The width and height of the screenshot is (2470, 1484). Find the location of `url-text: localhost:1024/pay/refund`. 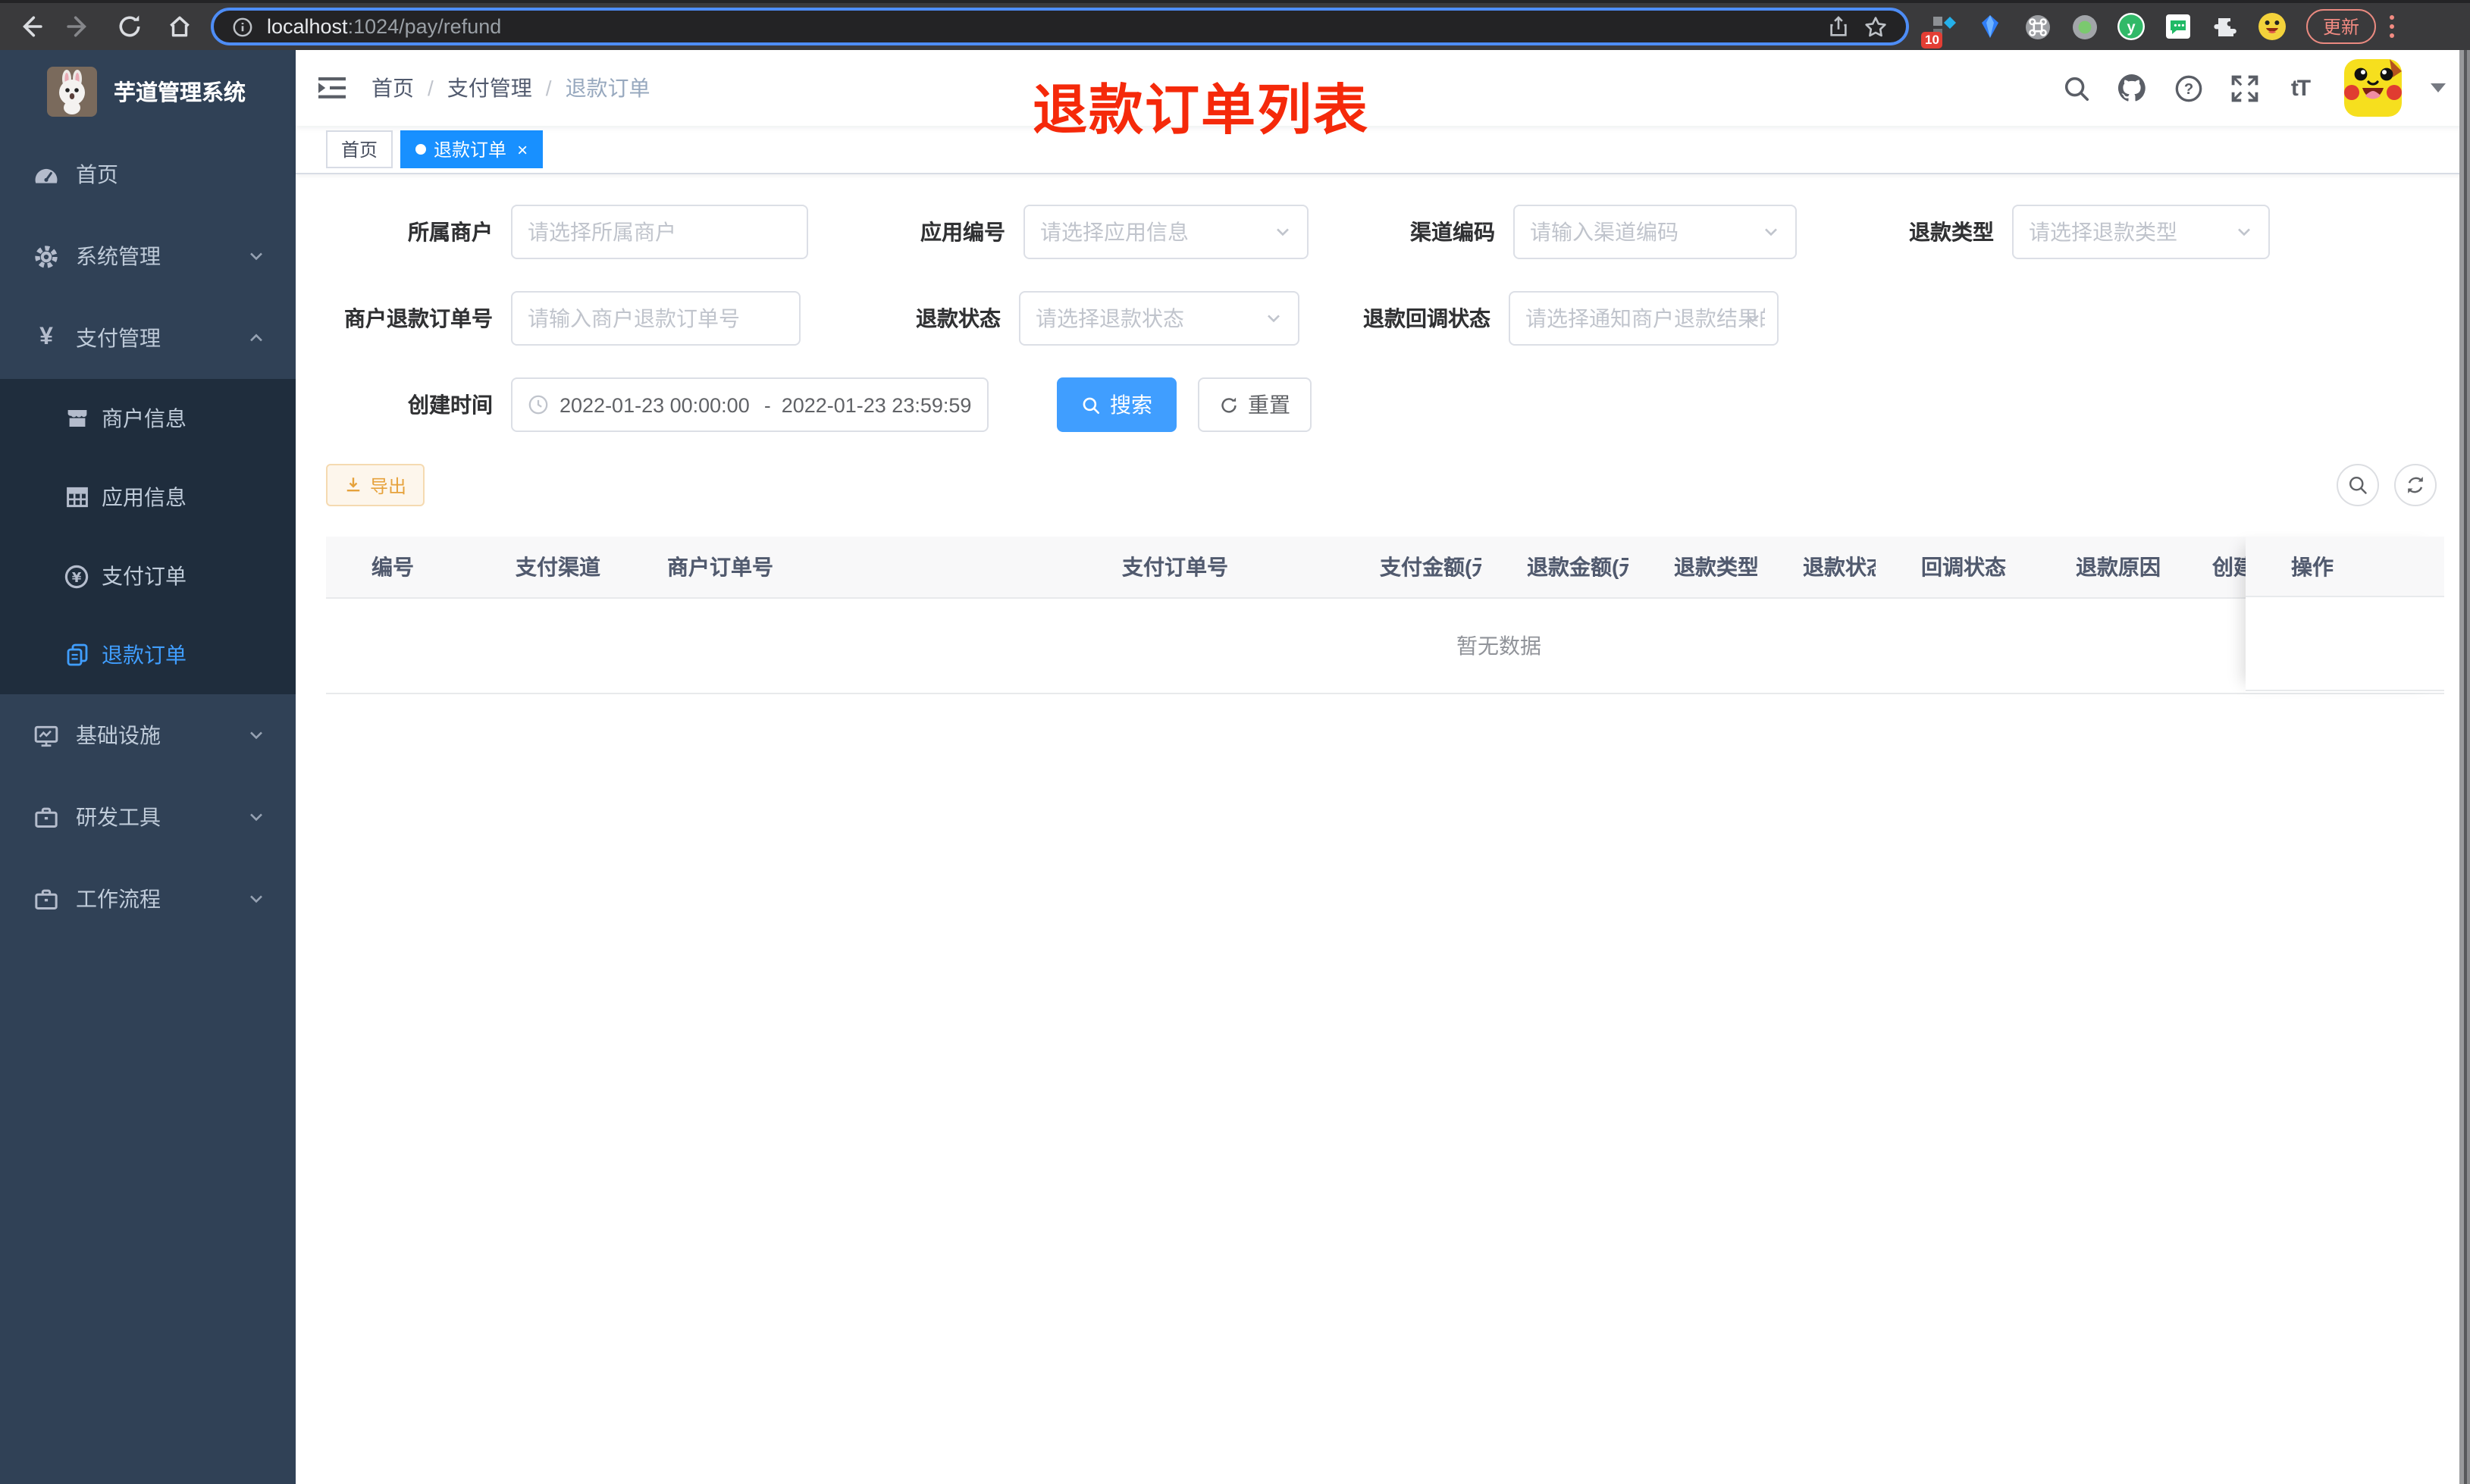

url-text: localhost:1024/pay/refund is located at coordinates (384, 26).